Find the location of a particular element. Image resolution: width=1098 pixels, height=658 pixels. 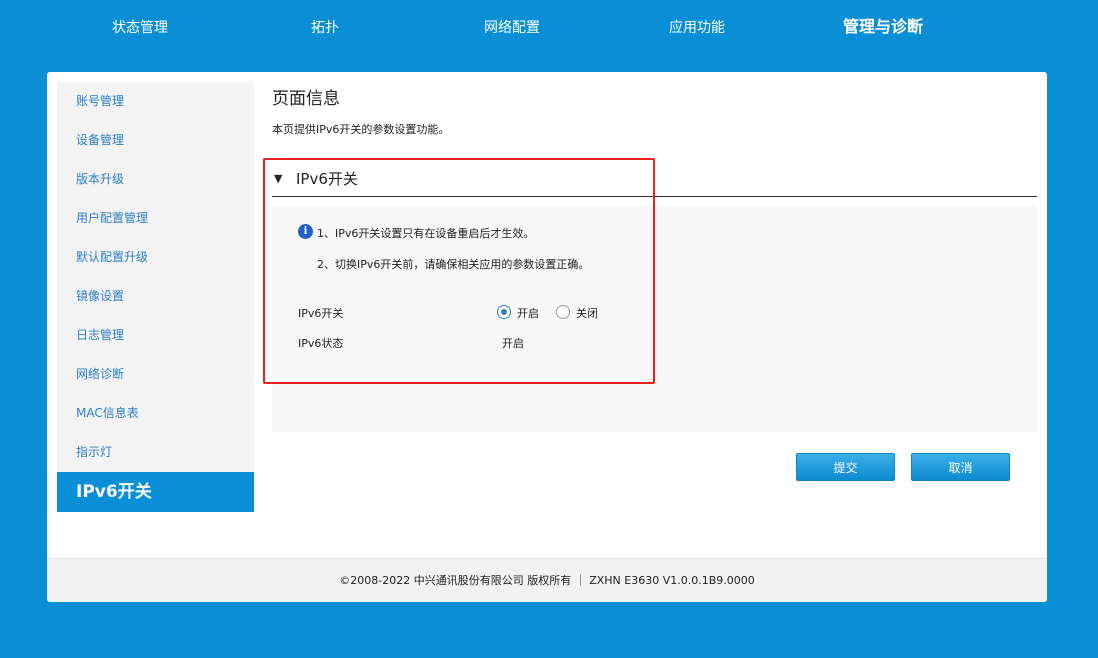

ipv6-status-label: IPv6状态 is located at coordinates (321, 343).